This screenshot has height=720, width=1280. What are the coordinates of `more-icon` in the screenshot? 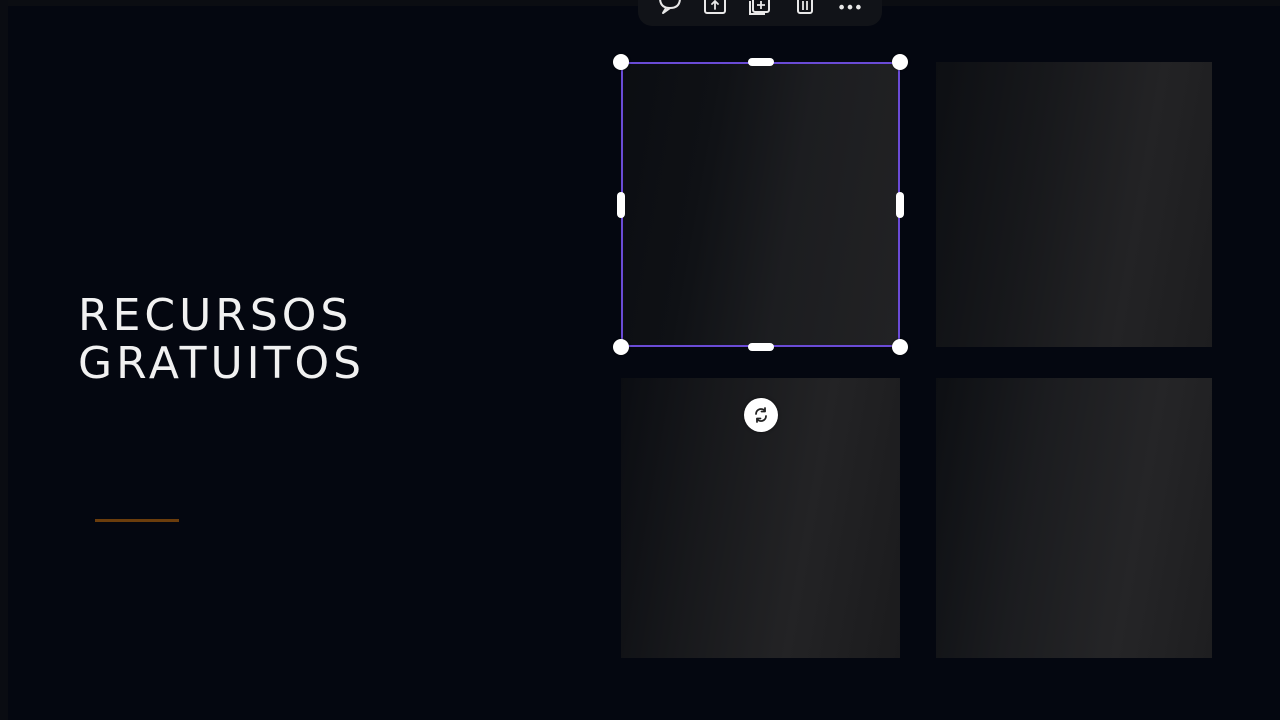 It's located at (849, 7).